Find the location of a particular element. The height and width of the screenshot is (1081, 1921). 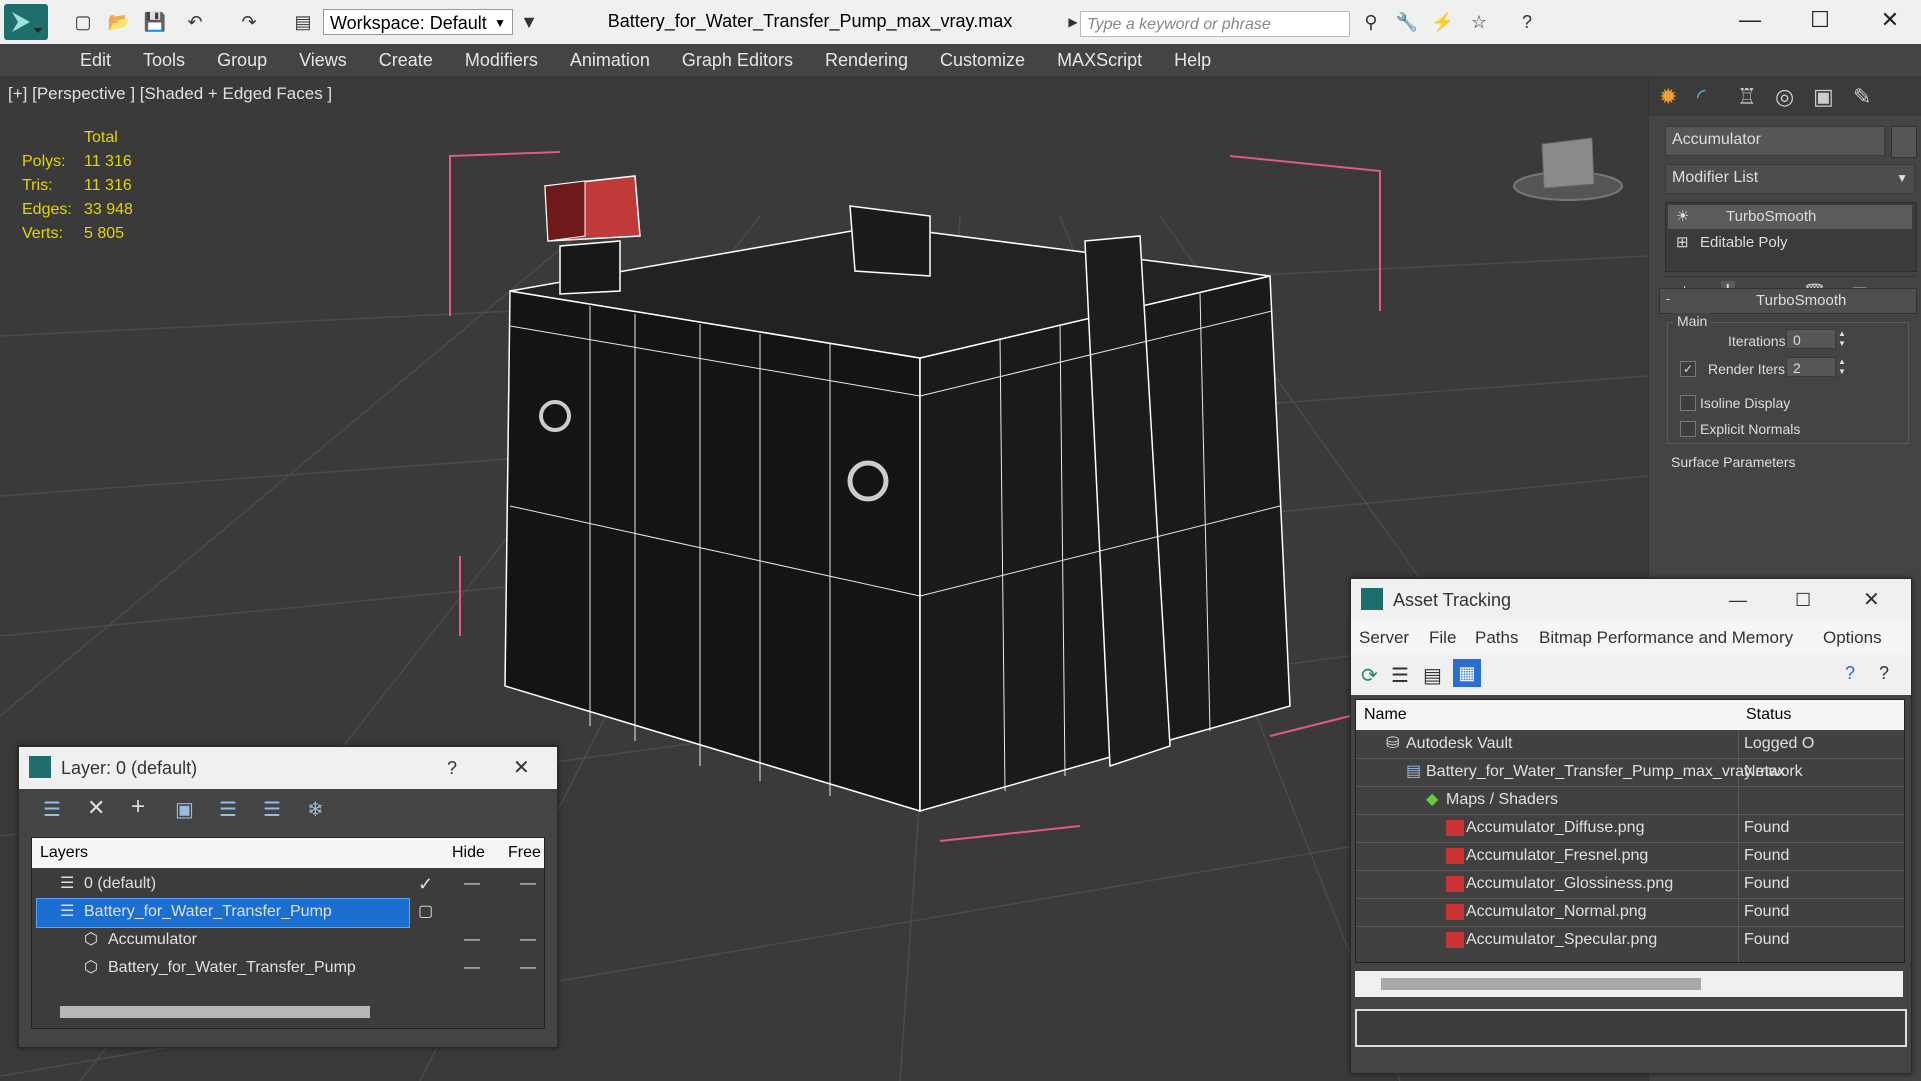

hierarchy-tab-icon: ♖ is located at coordinates (1747, 97).